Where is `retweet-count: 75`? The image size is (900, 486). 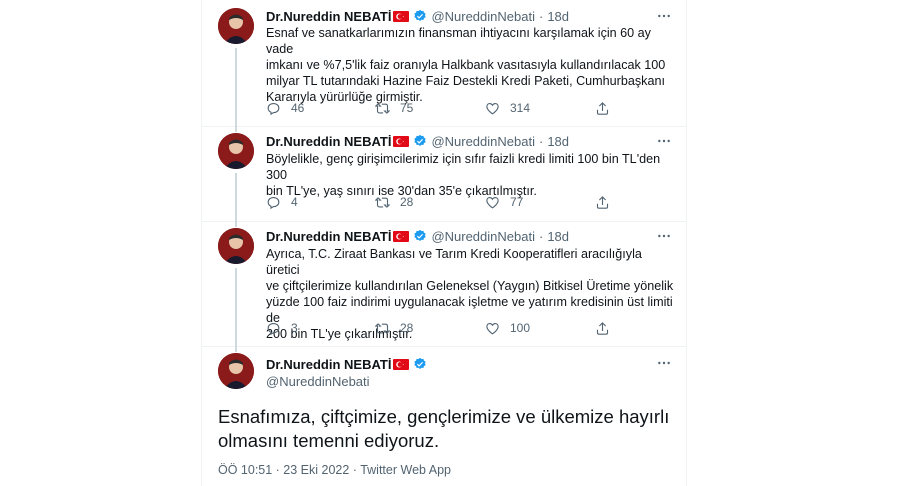
retweet-count: 75 is located at coordinates (407, 108).